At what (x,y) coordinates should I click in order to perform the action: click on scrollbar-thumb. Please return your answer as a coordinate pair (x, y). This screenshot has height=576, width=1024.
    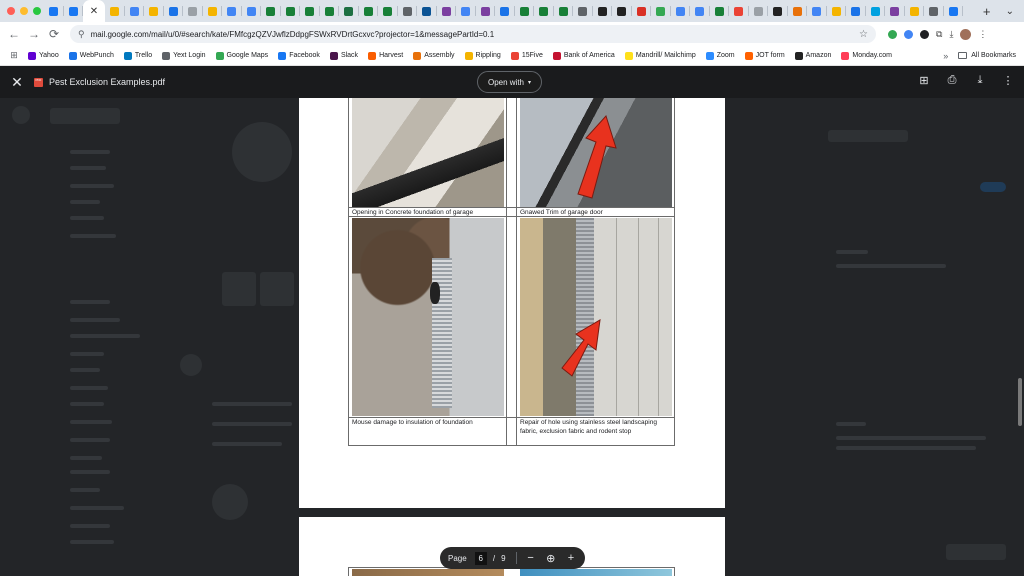
    Looking at the image, I should click on (1020, 402).